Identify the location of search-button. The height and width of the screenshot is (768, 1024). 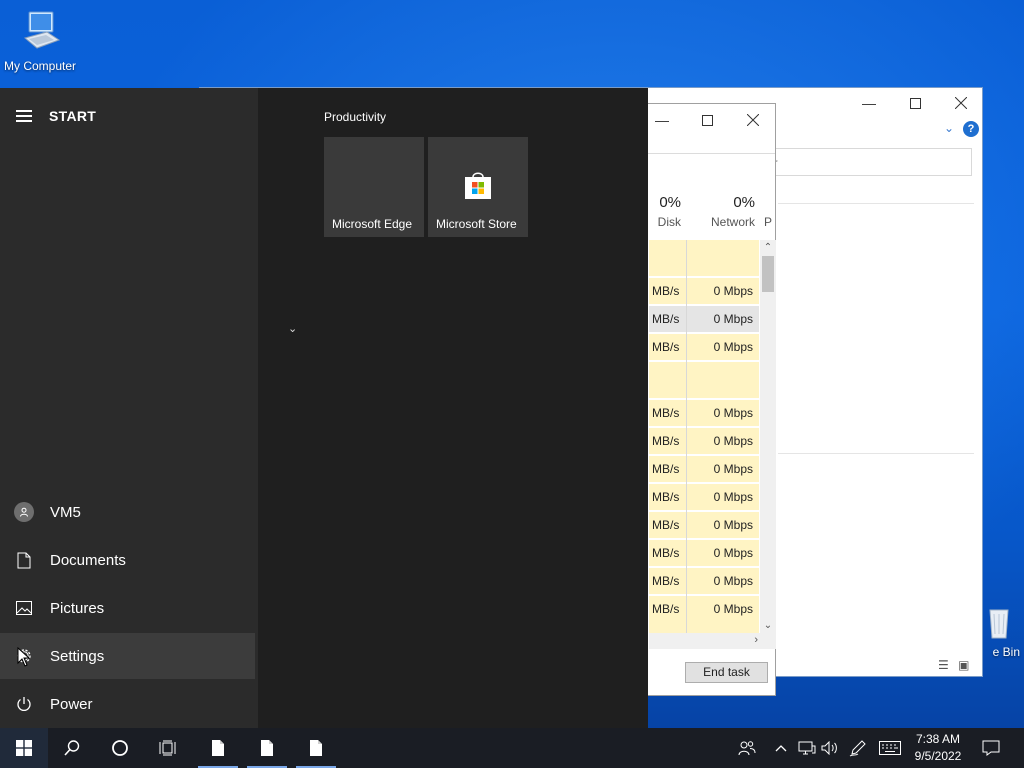
(72, 748).